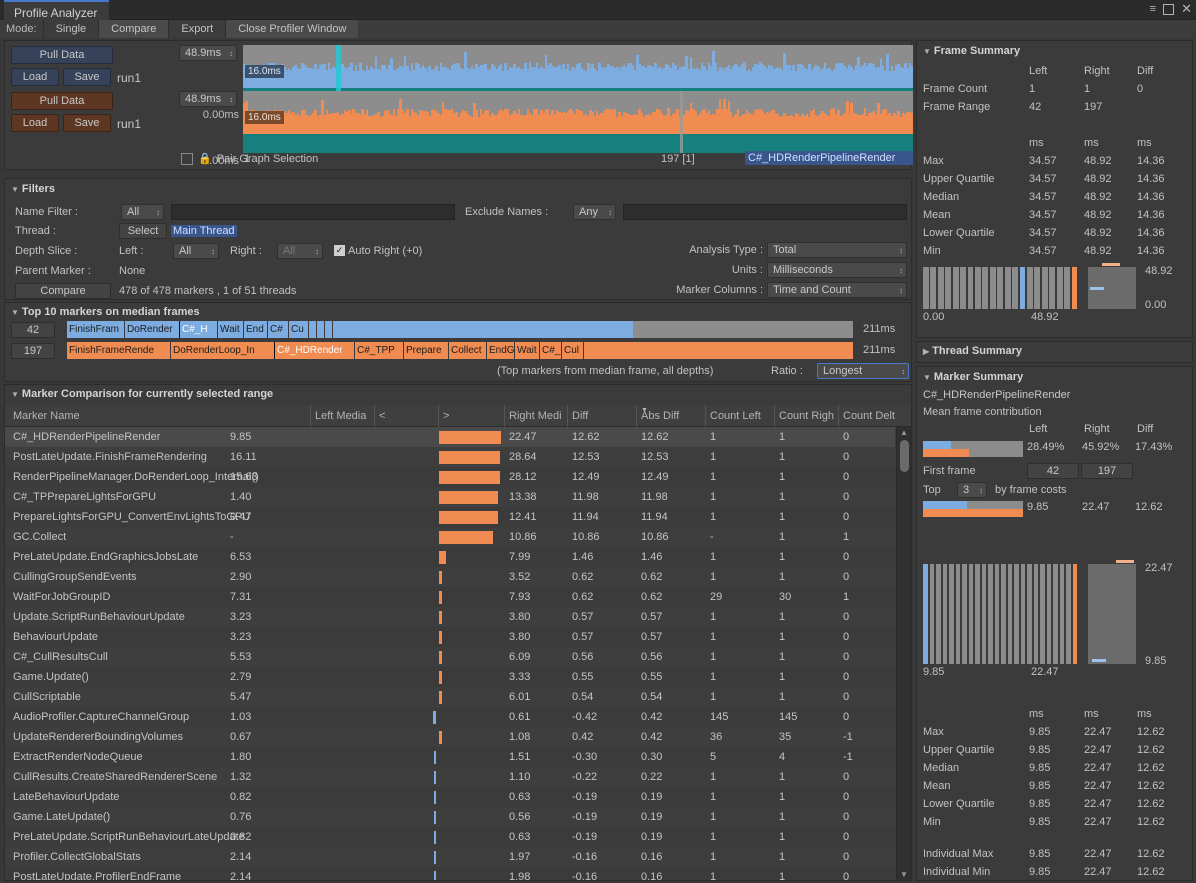  What do you see at coordinates (278, 329) in the screenshot?
I see `top10-segment: C#` at bounding box center [278, 329].